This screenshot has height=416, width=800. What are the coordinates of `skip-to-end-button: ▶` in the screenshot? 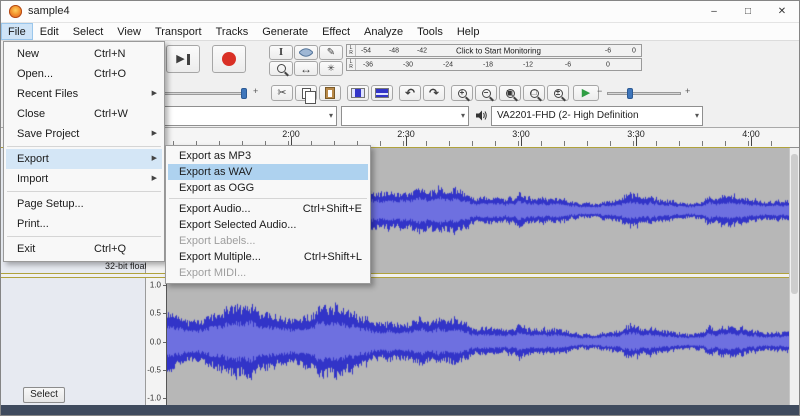 It's located at (183, 59).